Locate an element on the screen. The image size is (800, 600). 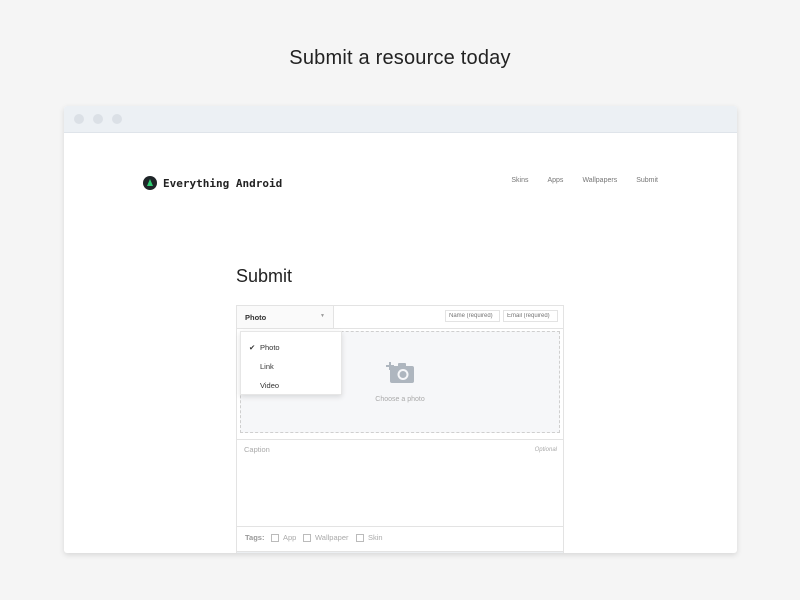
tag-checkbox-app: App is located at coordinates (283, 537).